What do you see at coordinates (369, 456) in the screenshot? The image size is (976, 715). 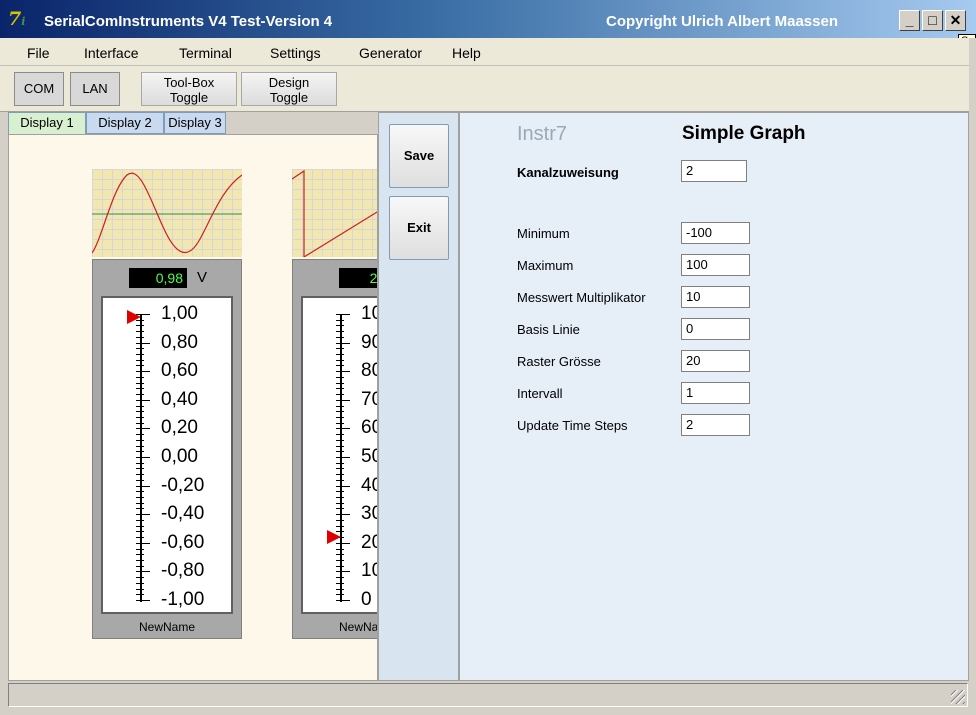 I see `scale-label: 50` at bounding box center [369, 456].